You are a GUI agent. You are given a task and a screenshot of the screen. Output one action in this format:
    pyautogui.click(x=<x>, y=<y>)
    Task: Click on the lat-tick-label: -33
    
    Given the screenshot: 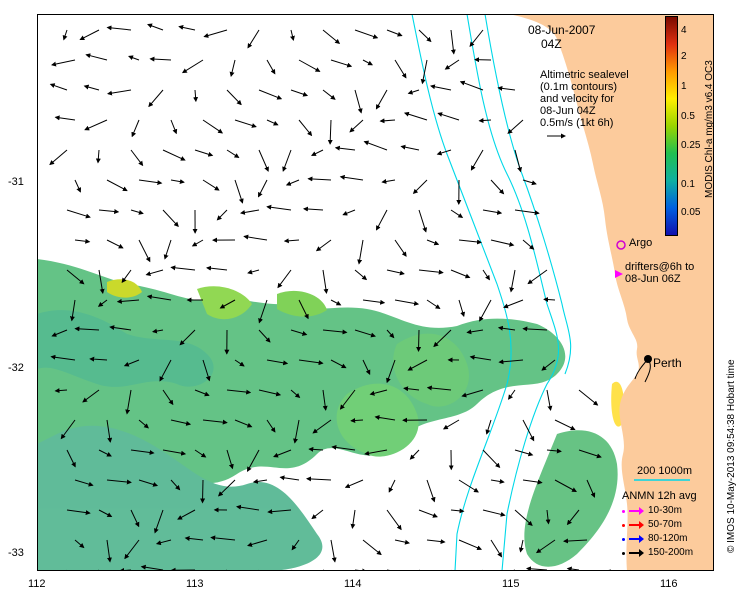 What is the action you would take?
    pyautogui.click(x=16, y=553)
    